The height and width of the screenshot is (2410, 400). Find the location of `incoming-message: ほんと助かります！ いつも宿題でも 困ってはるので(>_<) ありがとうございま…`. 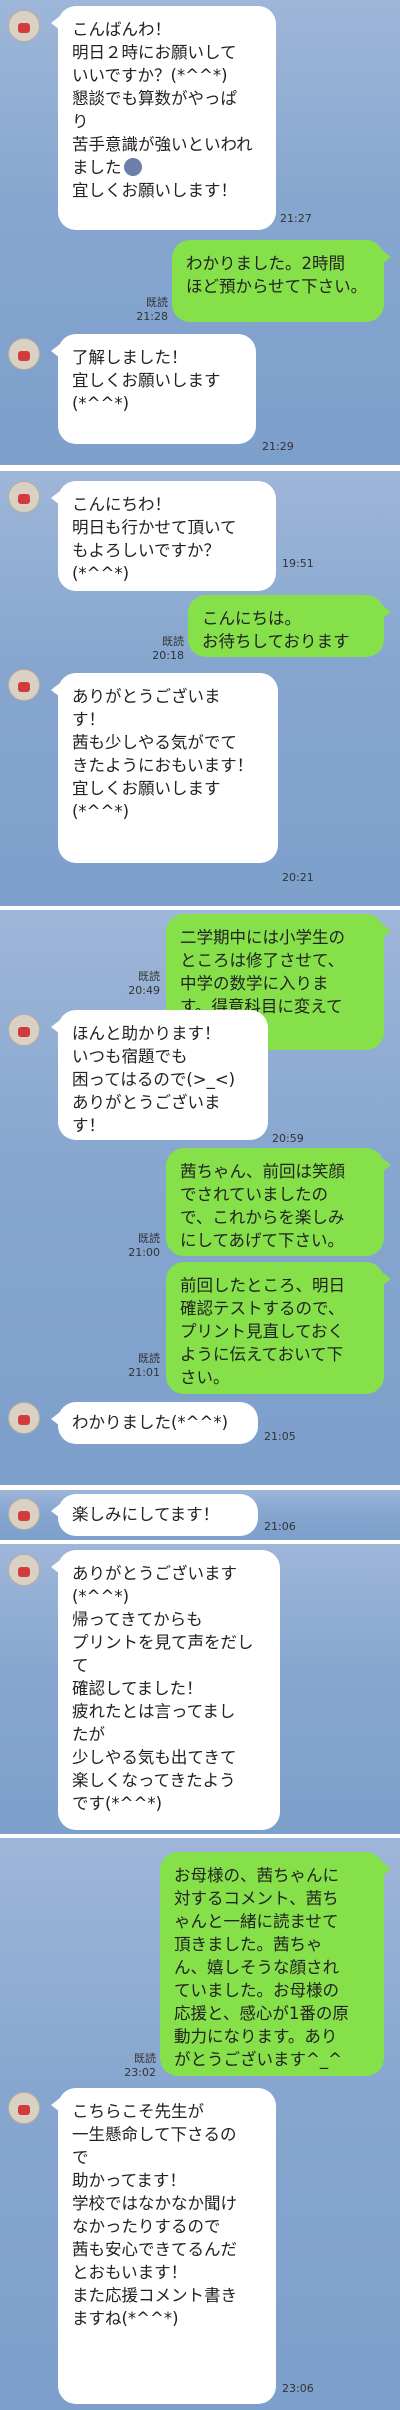

incoming-message: ほんと助かります！ いつも宿題でも 困ってはるので(>_<) ありがとうございま… is located at coordinates (159, 1075).